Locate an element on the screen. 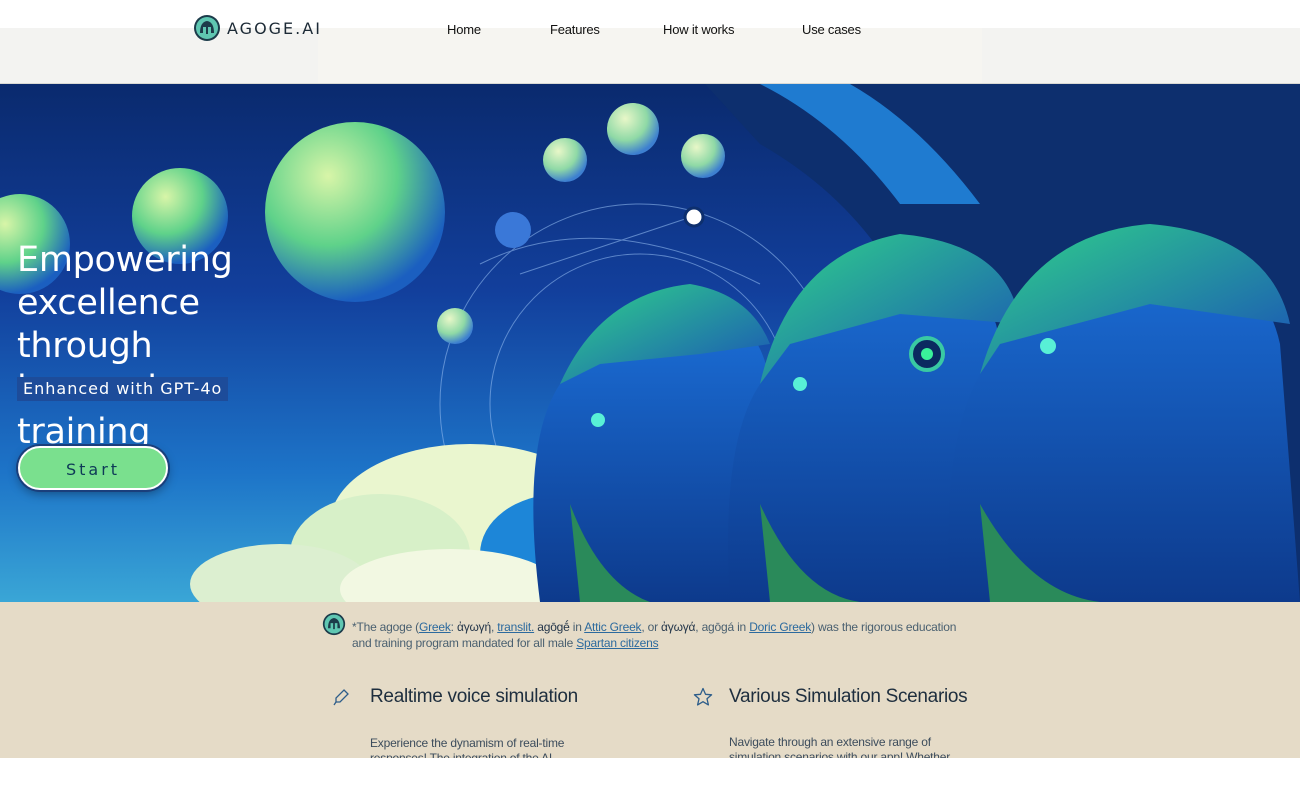 This screenshot has width=1300, height=788. feature-title-voice: Realtime voice simulation is located at coordinates (474, 696).